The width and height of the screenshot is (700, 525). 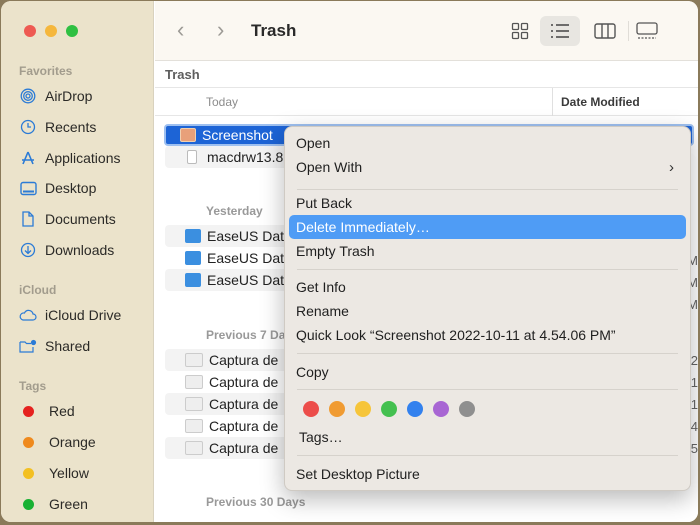 What do you see at coordinates (322, 311) in the screenshot?
I see `menu-item-label: Rename` at bounding box center [322, 311].